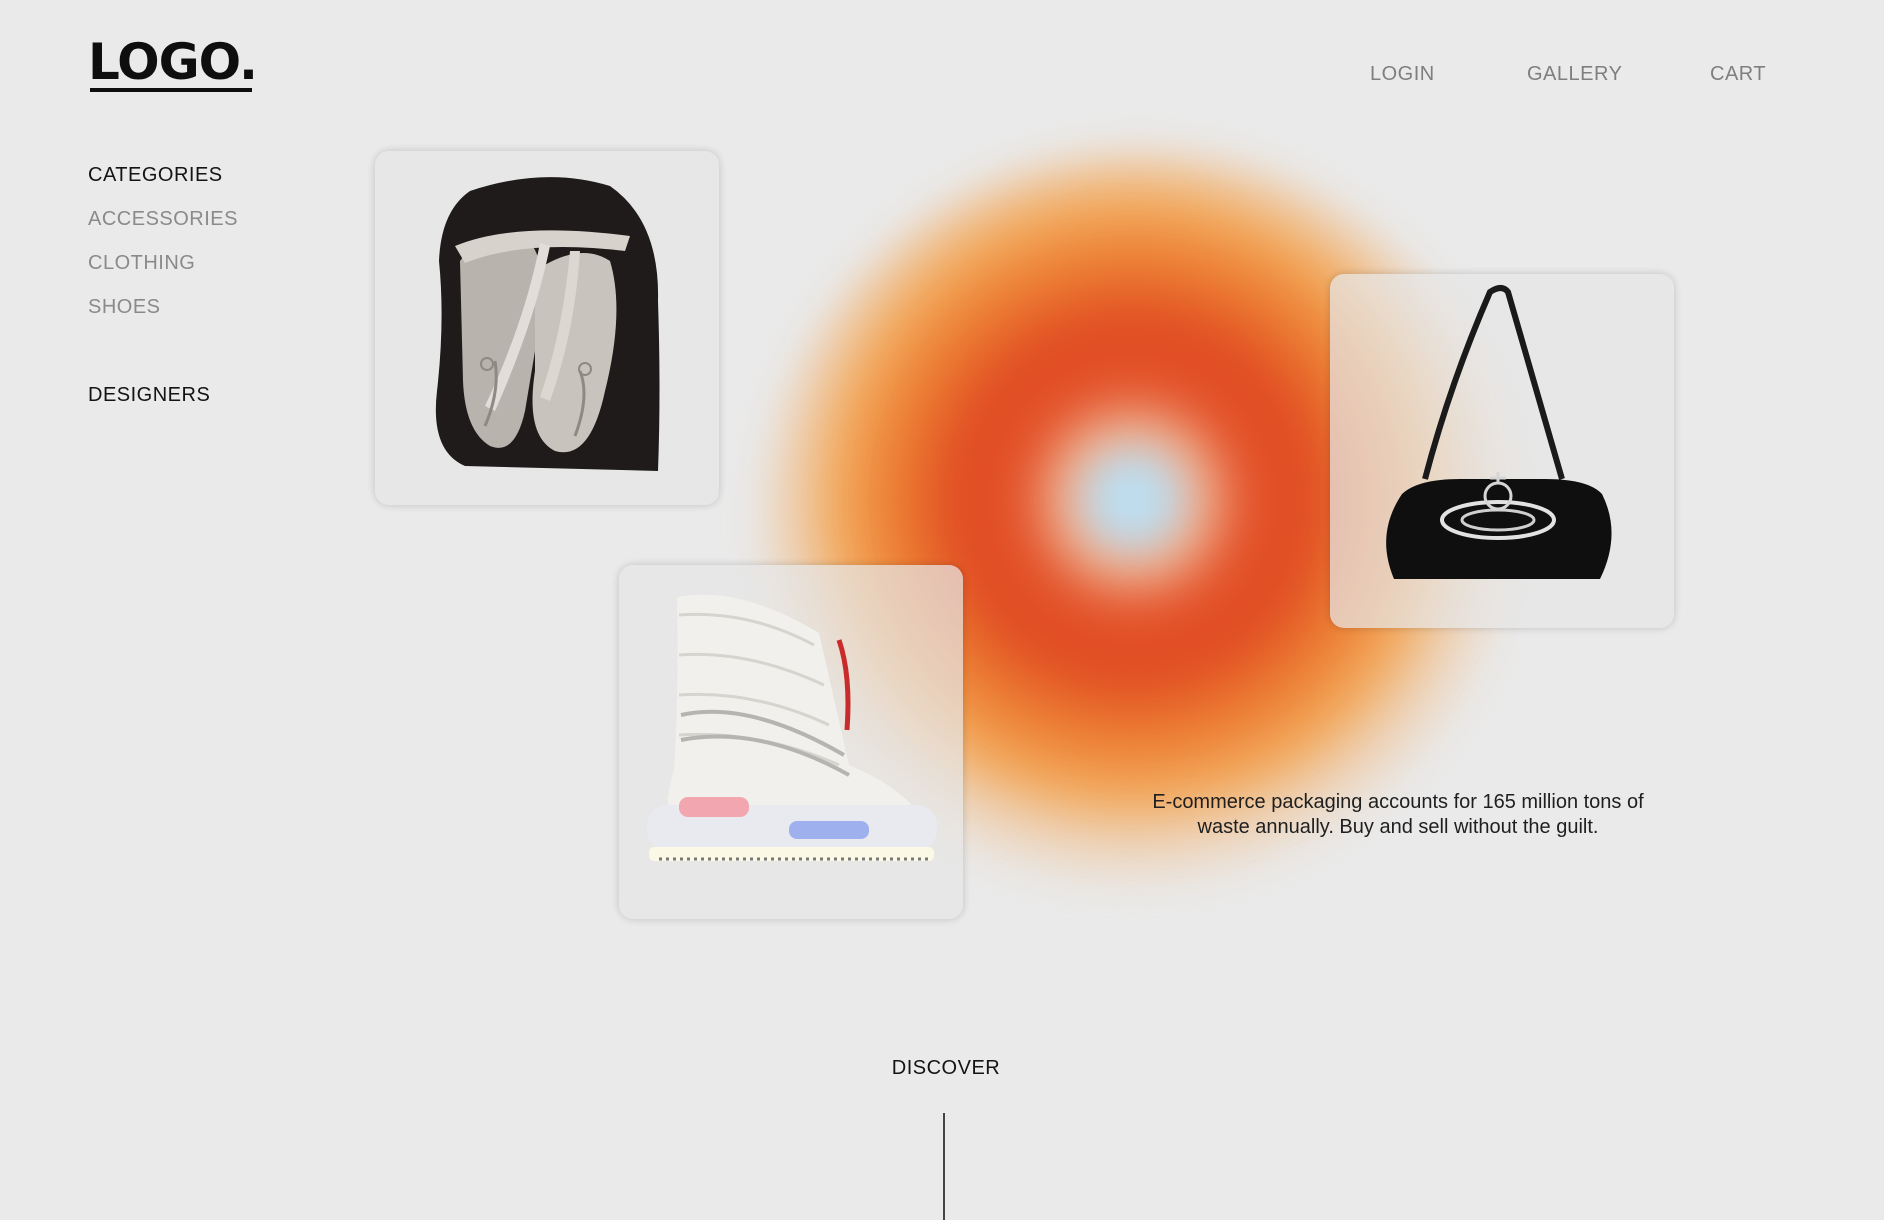 The width and height of the screenshot is (1884, 1220). What do you see at coordinates (163, 219) in the screenshot?
I see `sidebar-item-accessories: ACCESSORIES` at bounding box center [163, 219].